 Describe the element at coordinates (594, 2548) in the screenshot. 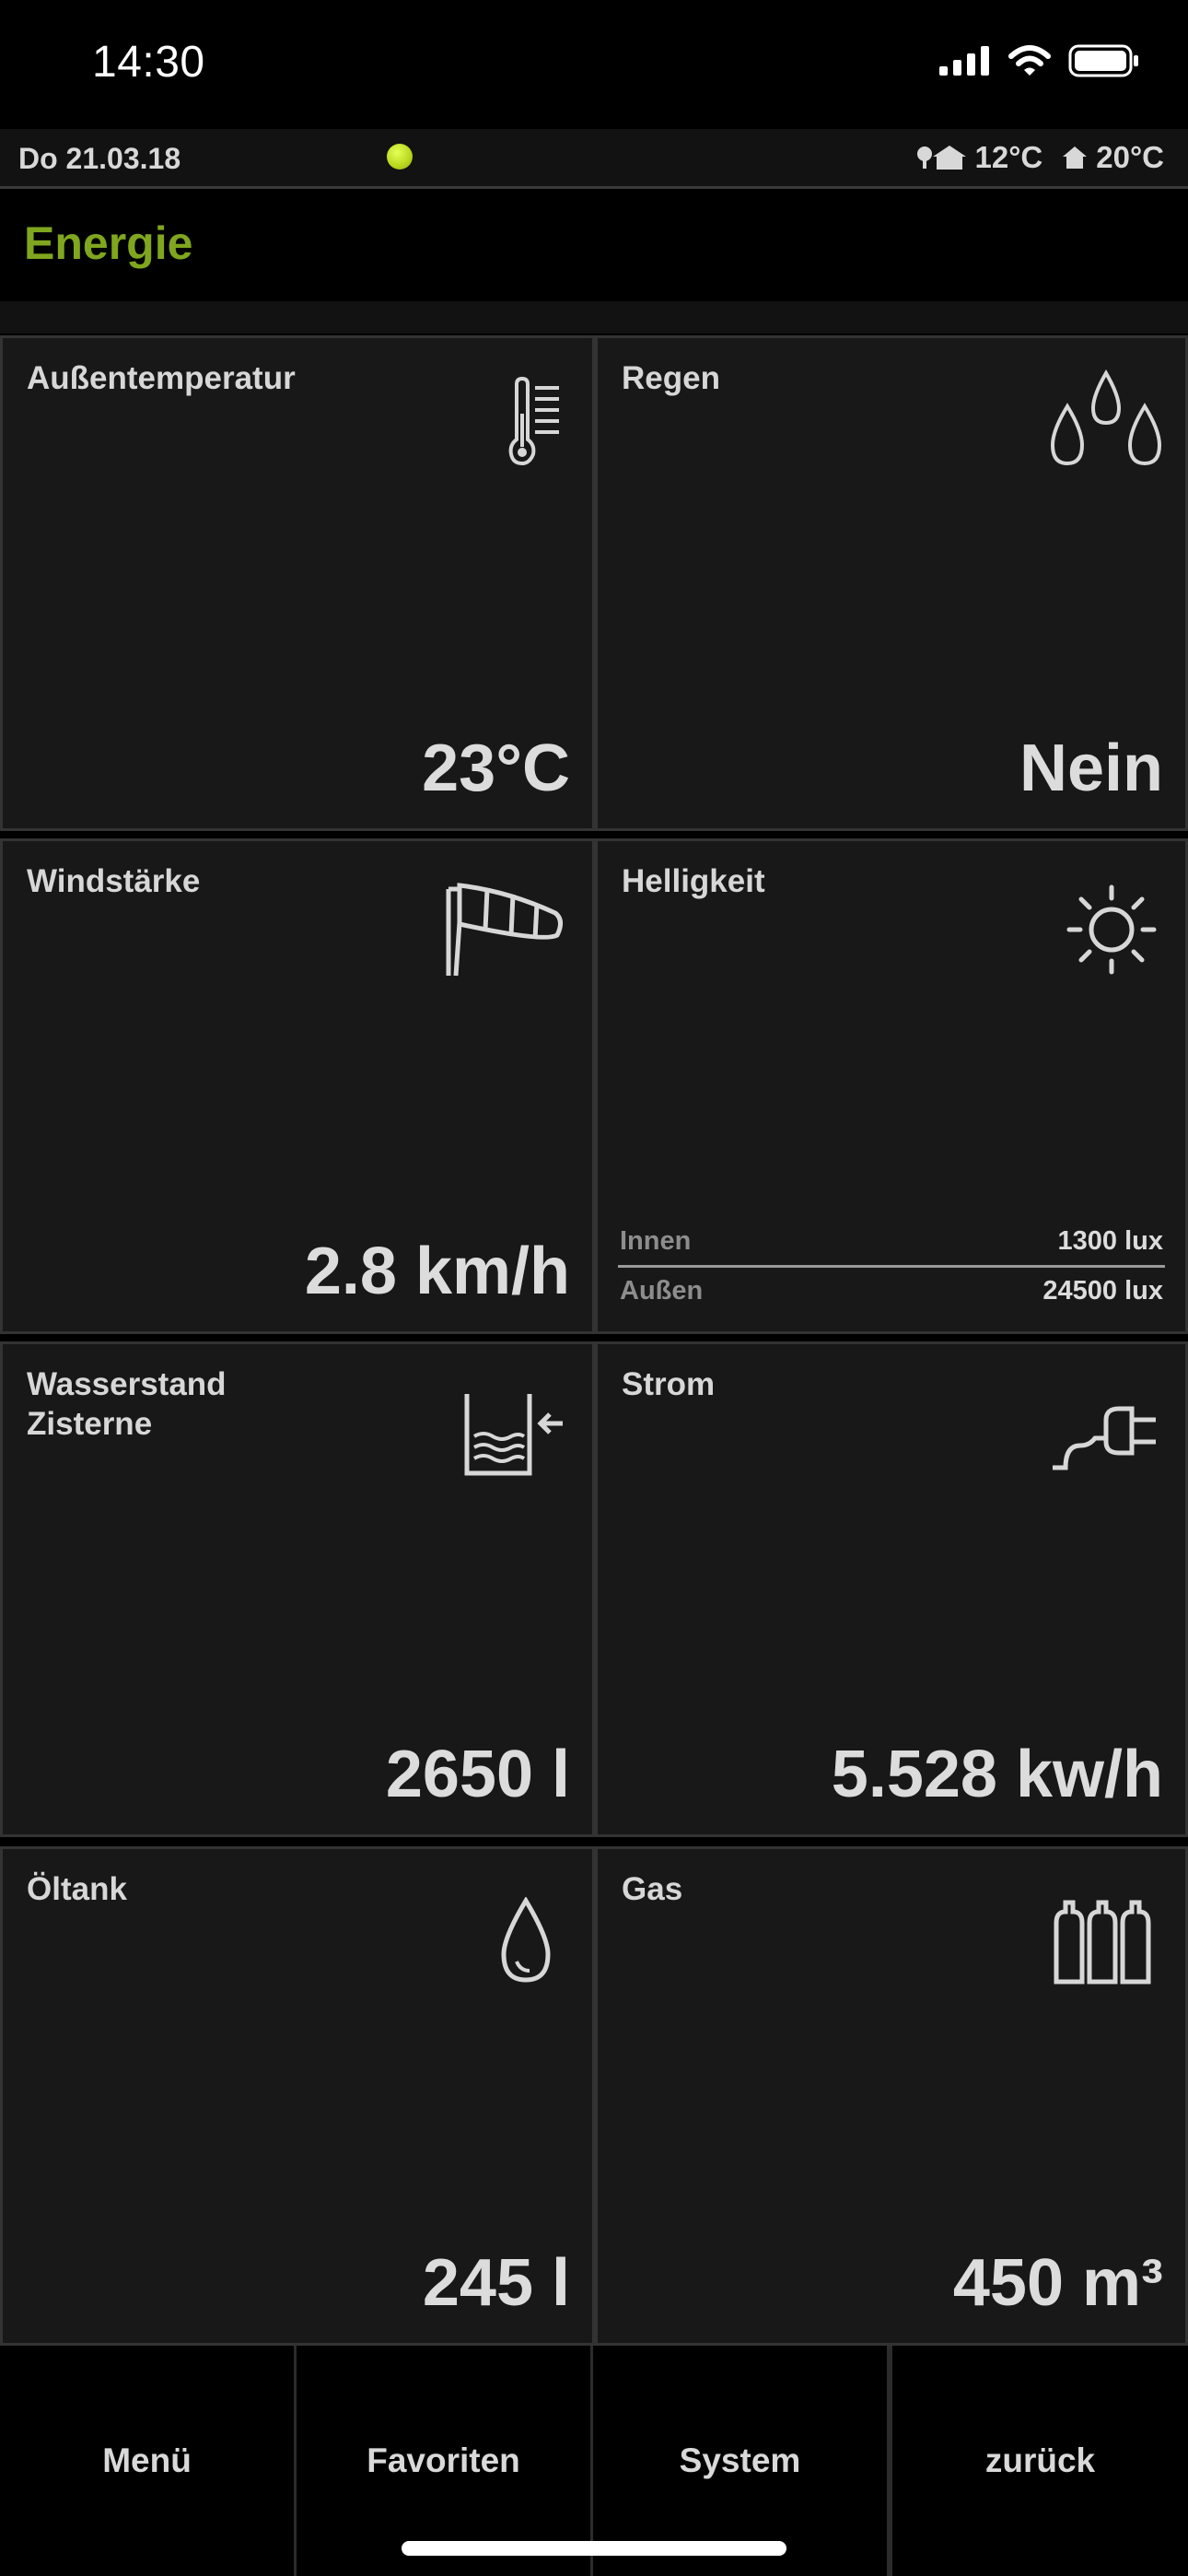

I see `home-indicator` at that location.